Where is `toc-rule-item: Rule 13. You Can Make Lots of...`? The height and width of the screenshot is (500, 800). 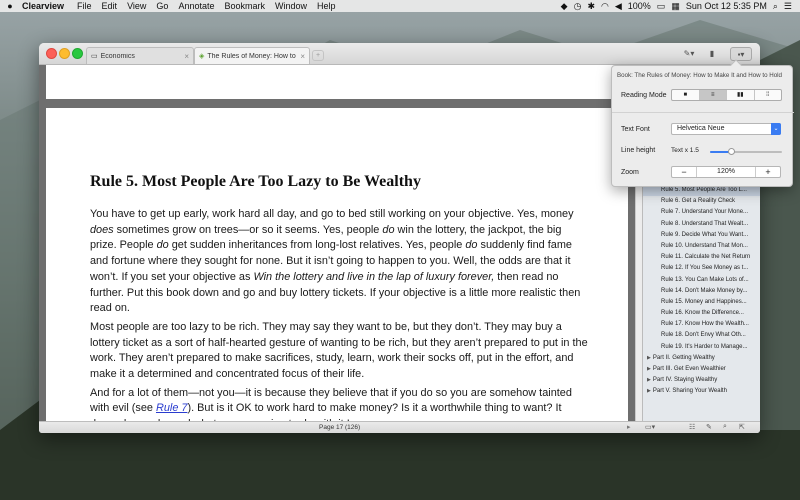
toc-rule-item: Rule 13. You Can Make Lots of... is located at coordinates (701, 280).